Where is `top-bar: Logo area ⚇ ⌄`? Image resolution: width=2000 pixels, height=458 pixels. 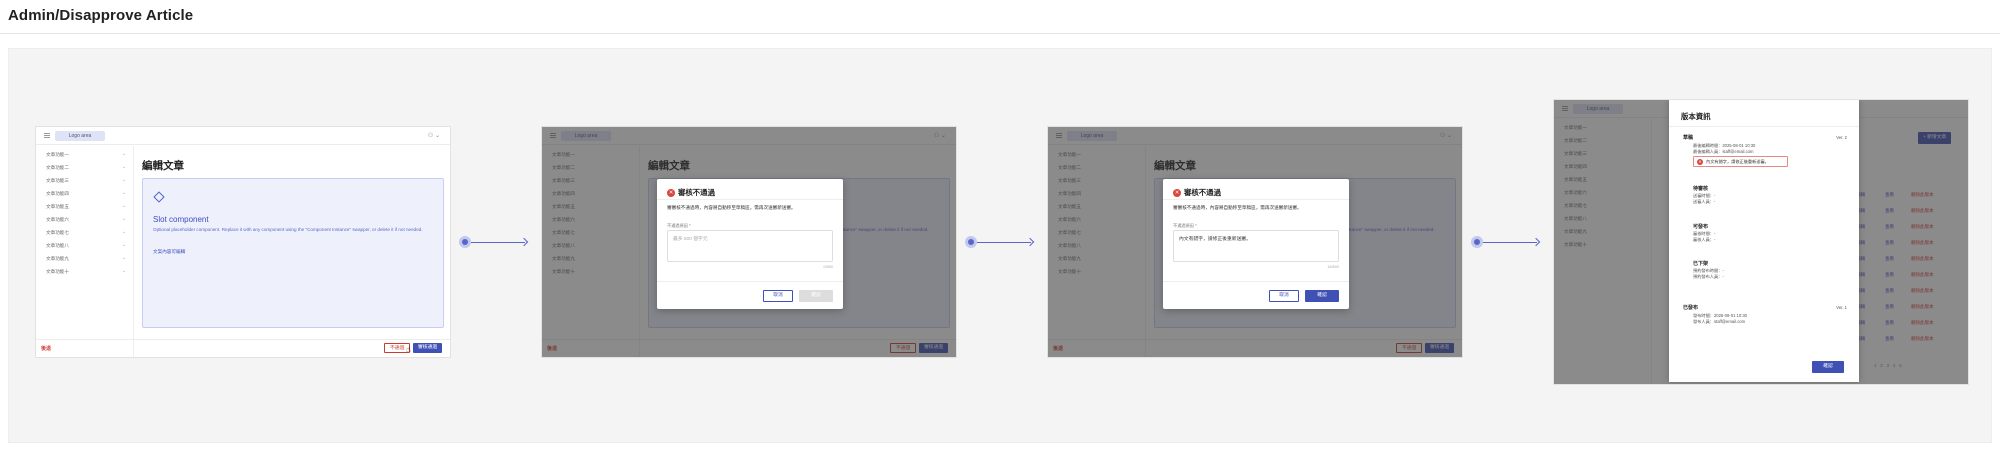
top-bar: Logo area ⚇ ⌄ is located at coordinates (243, 136).